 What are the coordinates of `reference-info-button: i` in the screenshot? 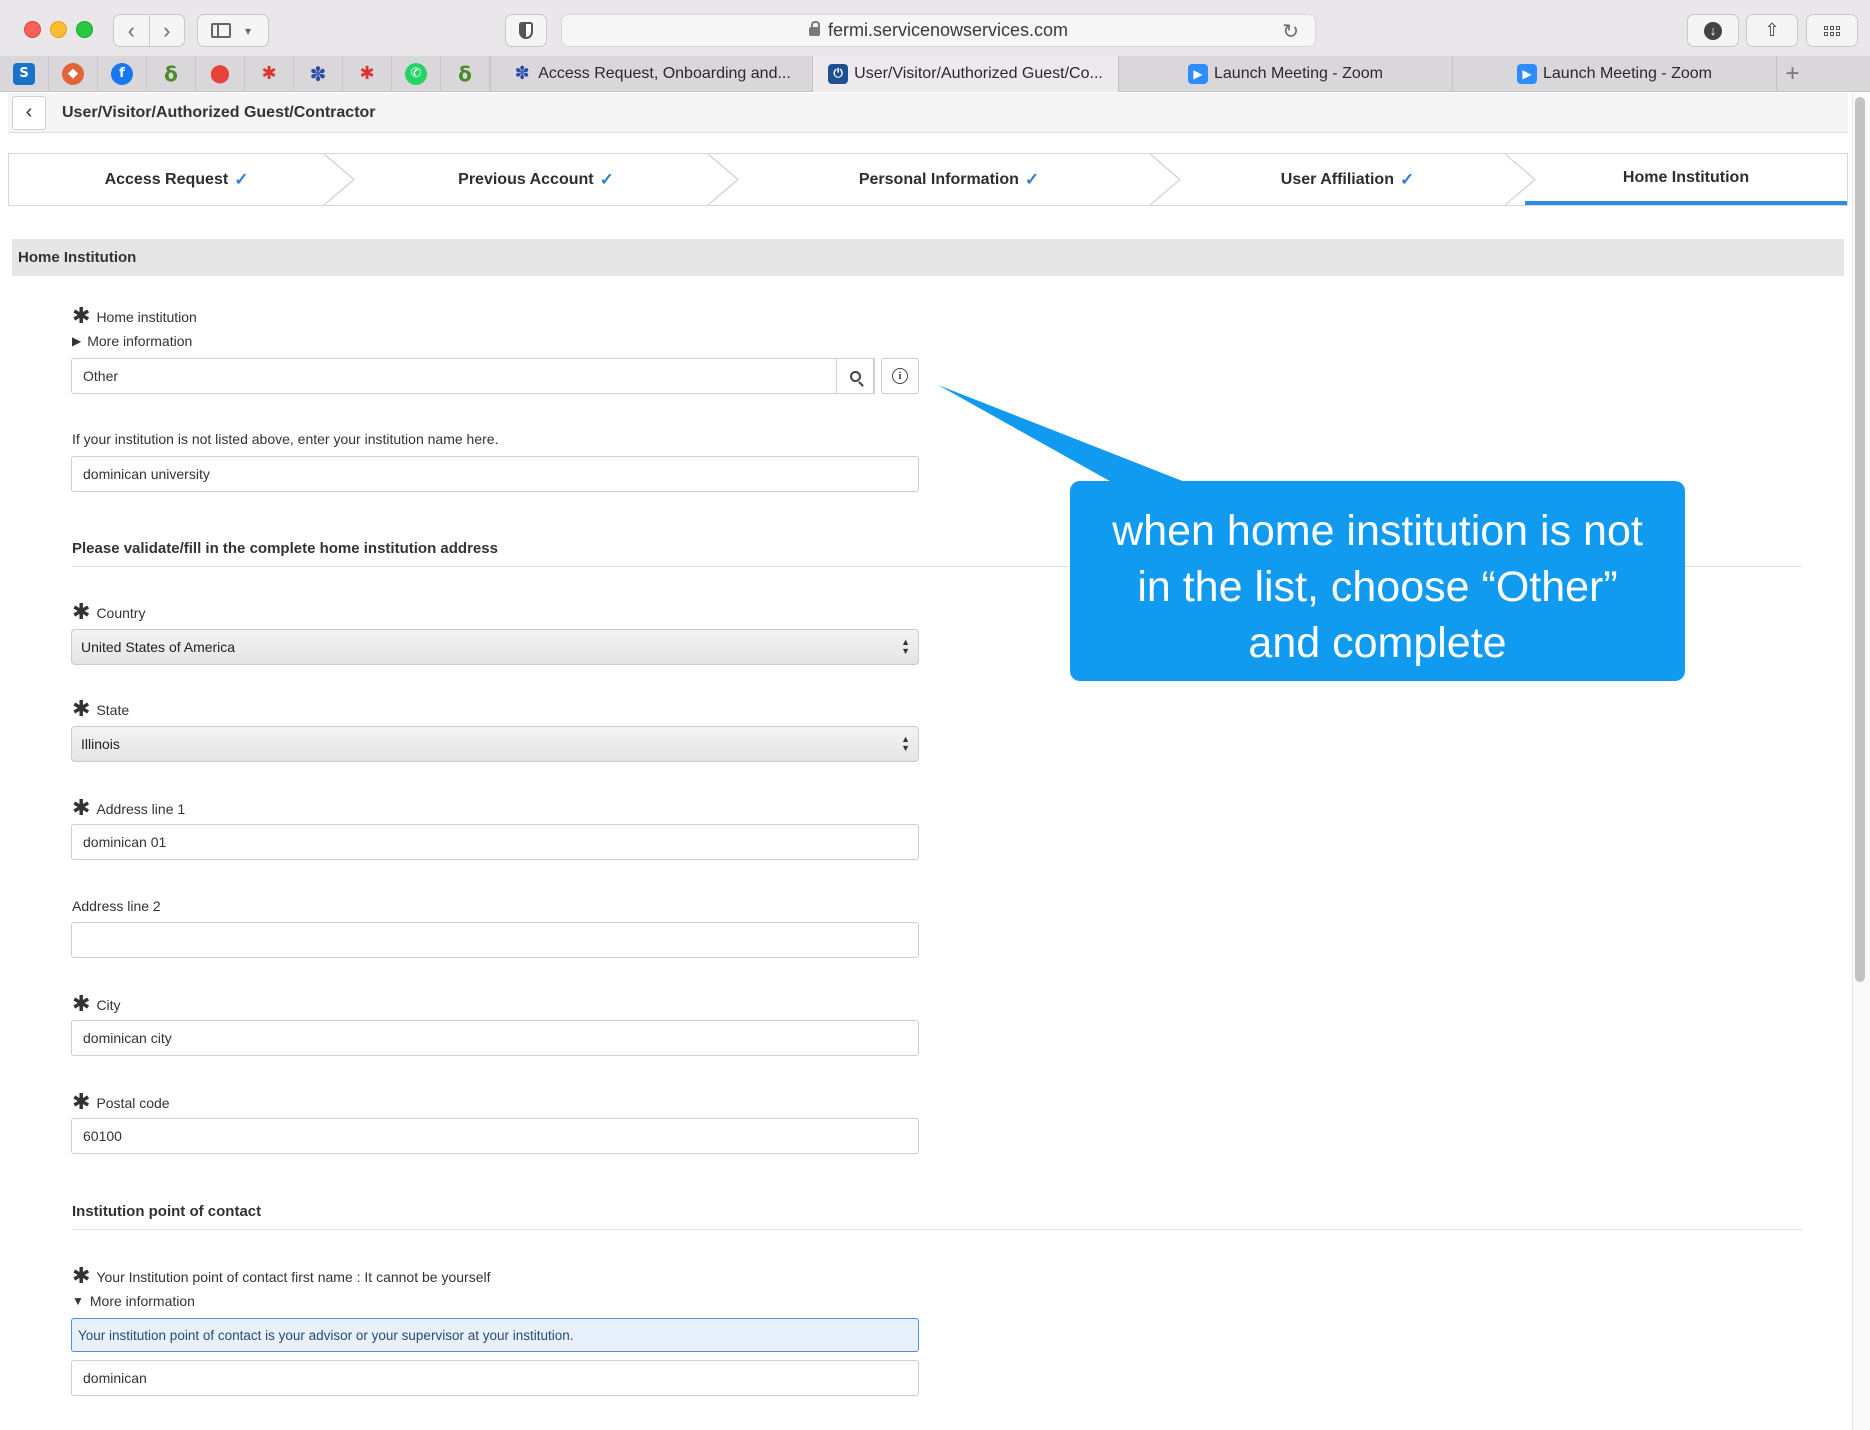 It's located at (900, 376).